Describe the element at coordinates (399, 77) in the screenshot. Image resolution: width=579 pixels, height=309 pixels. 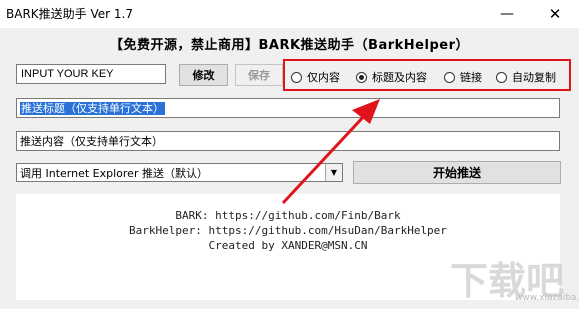
I see `radio-label: 标题及内容` at that location.